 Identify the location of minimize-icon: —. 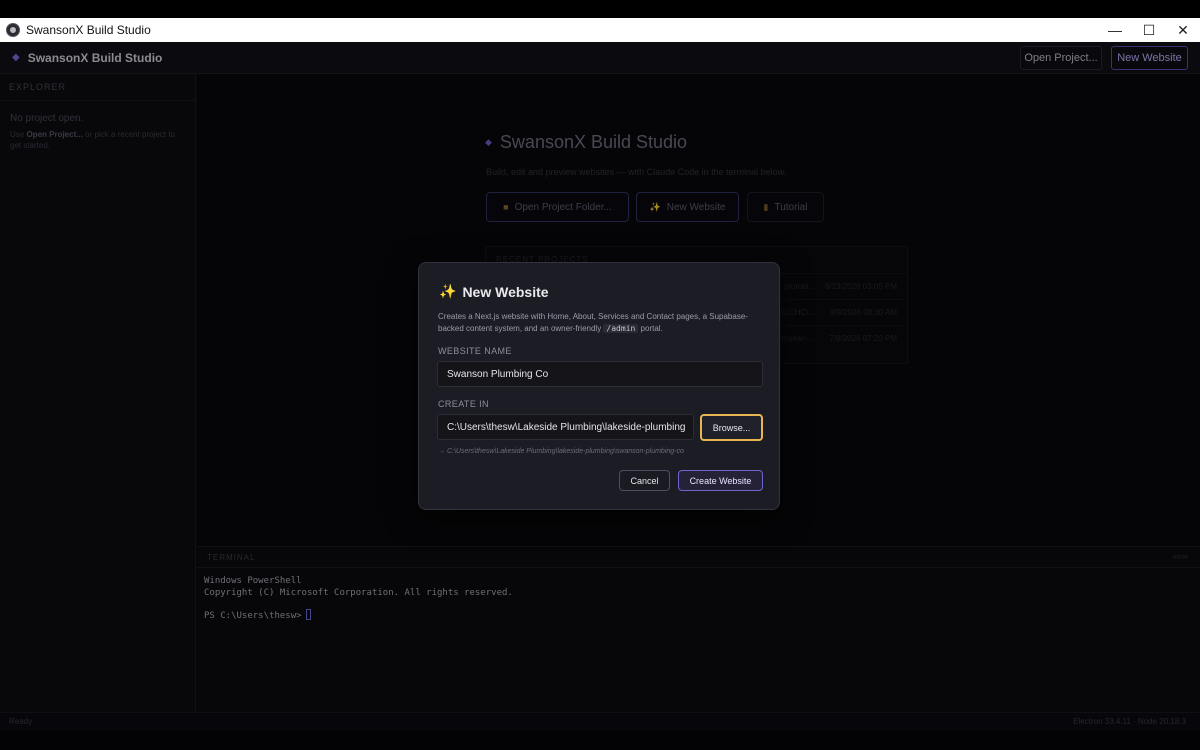
(1115, 30).